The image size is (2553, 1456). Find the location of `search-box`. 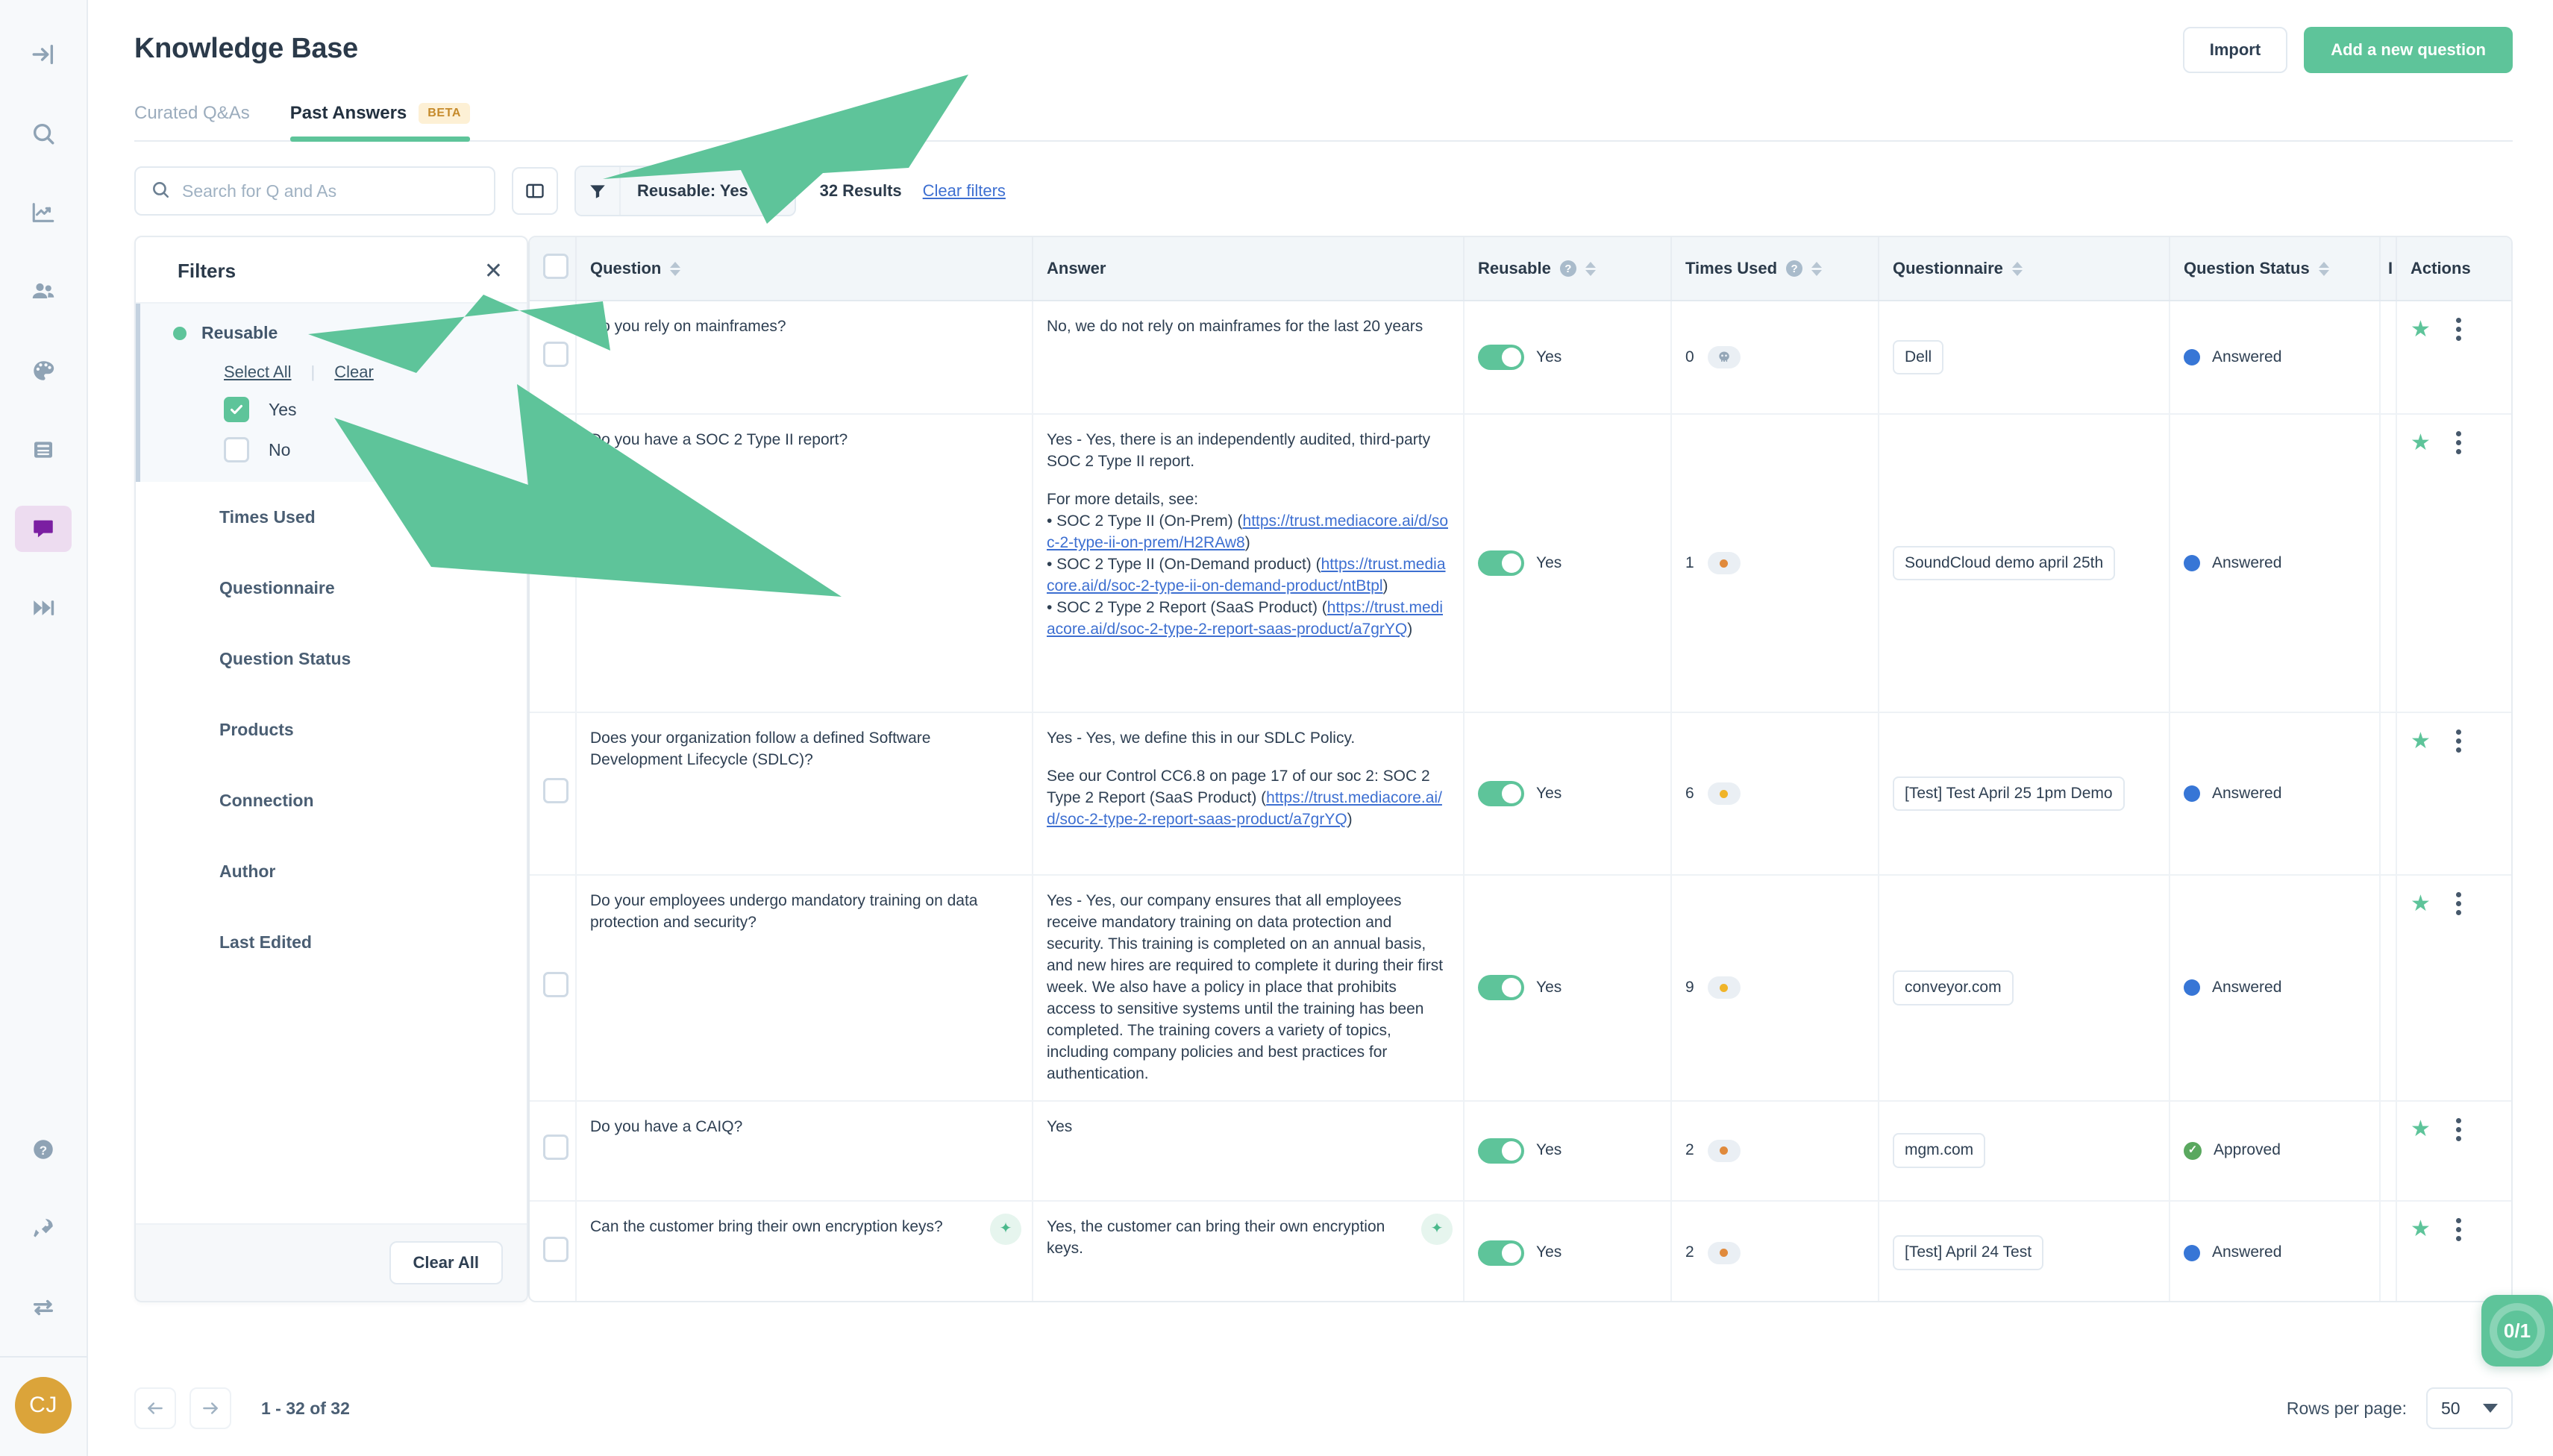

search-box is located at coordinates (314, 191).